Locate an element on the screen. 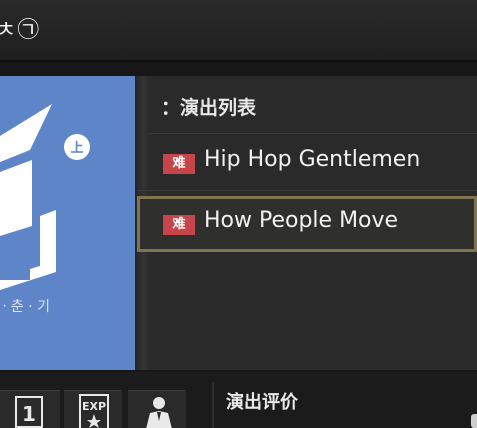 This screenshot has height=428, width=477. evaluation-area: 演出评价 is located at coordinates (344, 405).